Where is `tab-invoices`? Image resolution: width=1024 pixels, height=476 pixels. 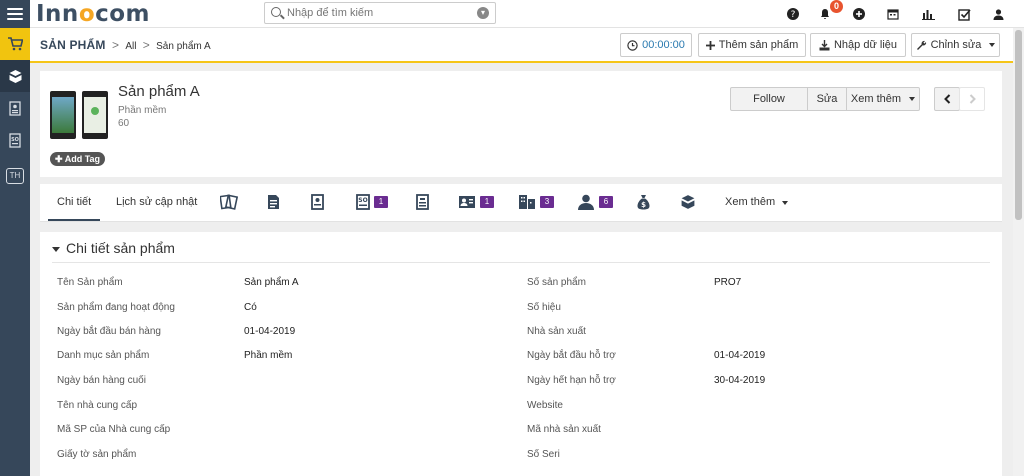
tab-invoices is located at coordinates (422, 202).